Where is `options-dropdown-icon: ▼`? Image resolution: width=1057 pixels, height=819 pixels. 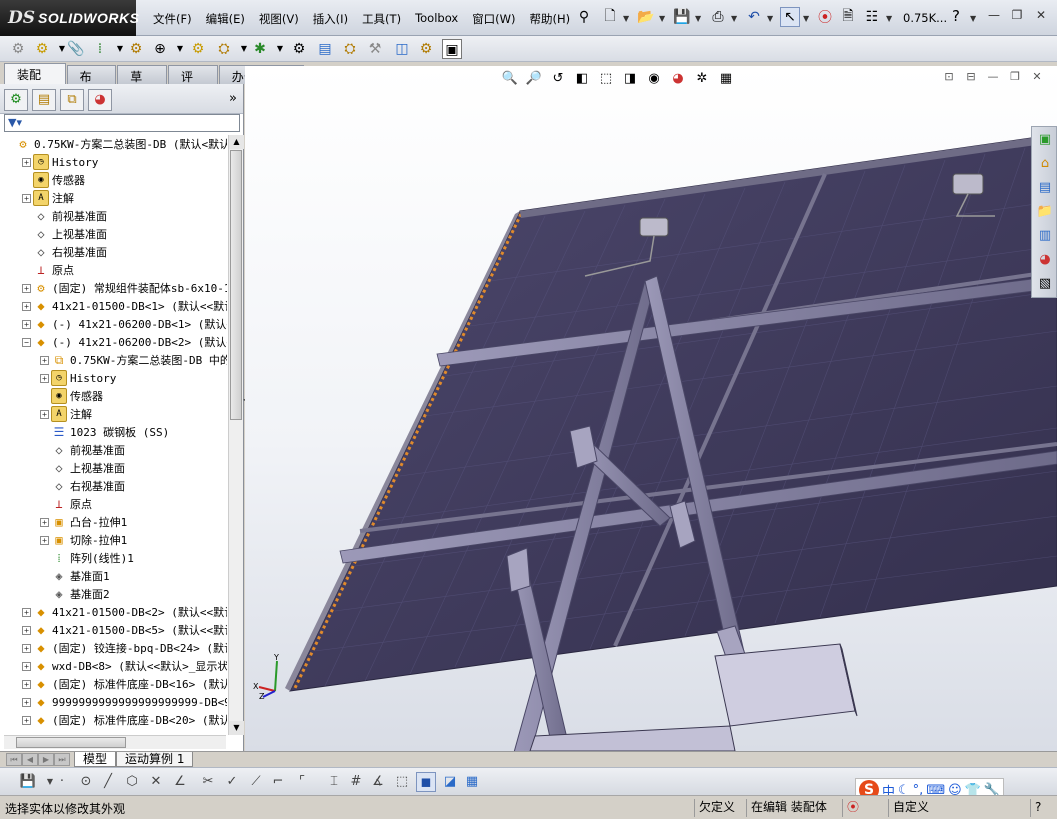 options-dropdown-icon: ▼ is located at coordinates (889, 18).